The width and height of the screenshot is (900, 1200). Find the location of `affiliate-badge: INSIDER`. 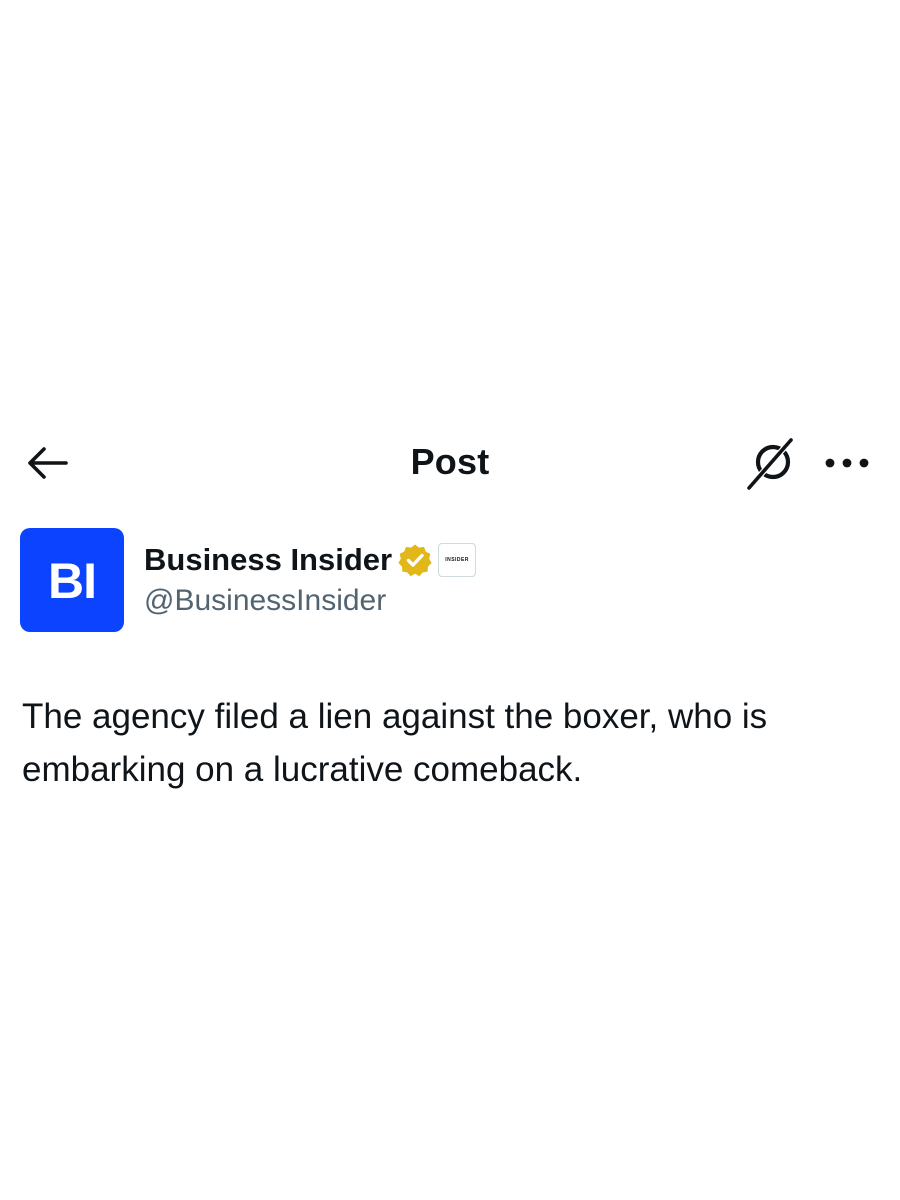

affiliate-badge: INSIDER is located at coordinates (457, 560).